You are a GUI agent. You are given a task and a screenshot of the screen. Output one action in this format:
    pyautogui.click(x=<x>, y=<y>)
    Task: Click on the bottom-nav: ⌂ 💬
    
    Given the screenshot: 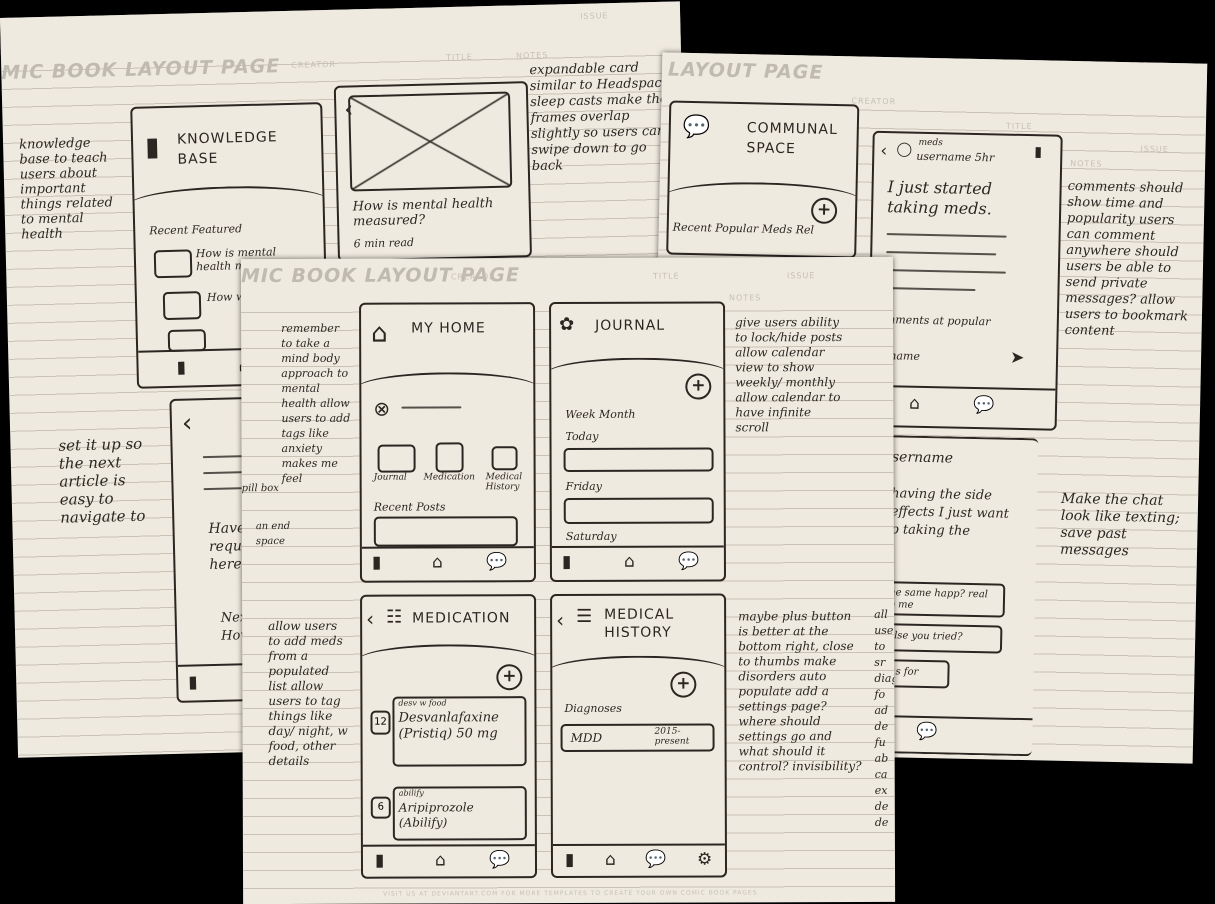 What is the action you would take?
    pyautogui.click(x=962, y=406)
    